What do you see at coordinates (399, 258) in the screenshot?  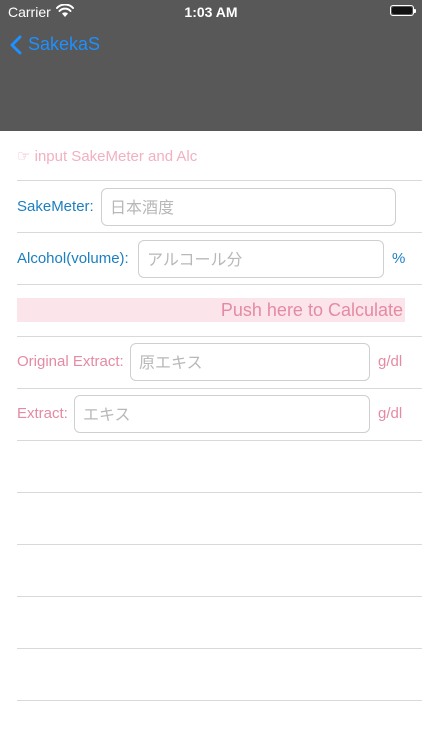 I see `alcohol-unit: %` at bounding box center [399, 258].